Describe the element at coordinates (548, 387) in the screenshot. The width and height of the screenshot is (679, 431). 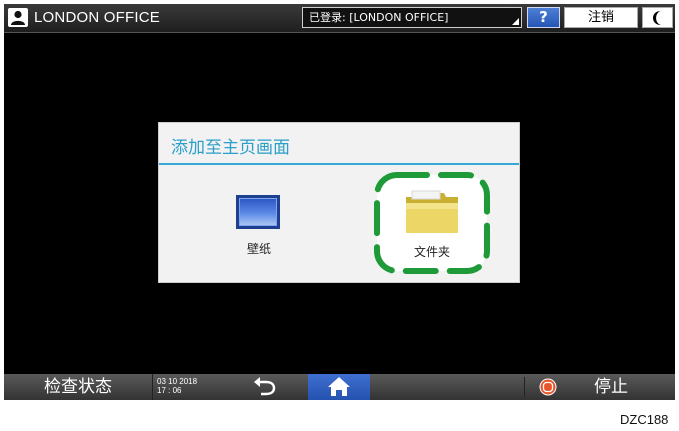
I see `stop-icon` at that location.